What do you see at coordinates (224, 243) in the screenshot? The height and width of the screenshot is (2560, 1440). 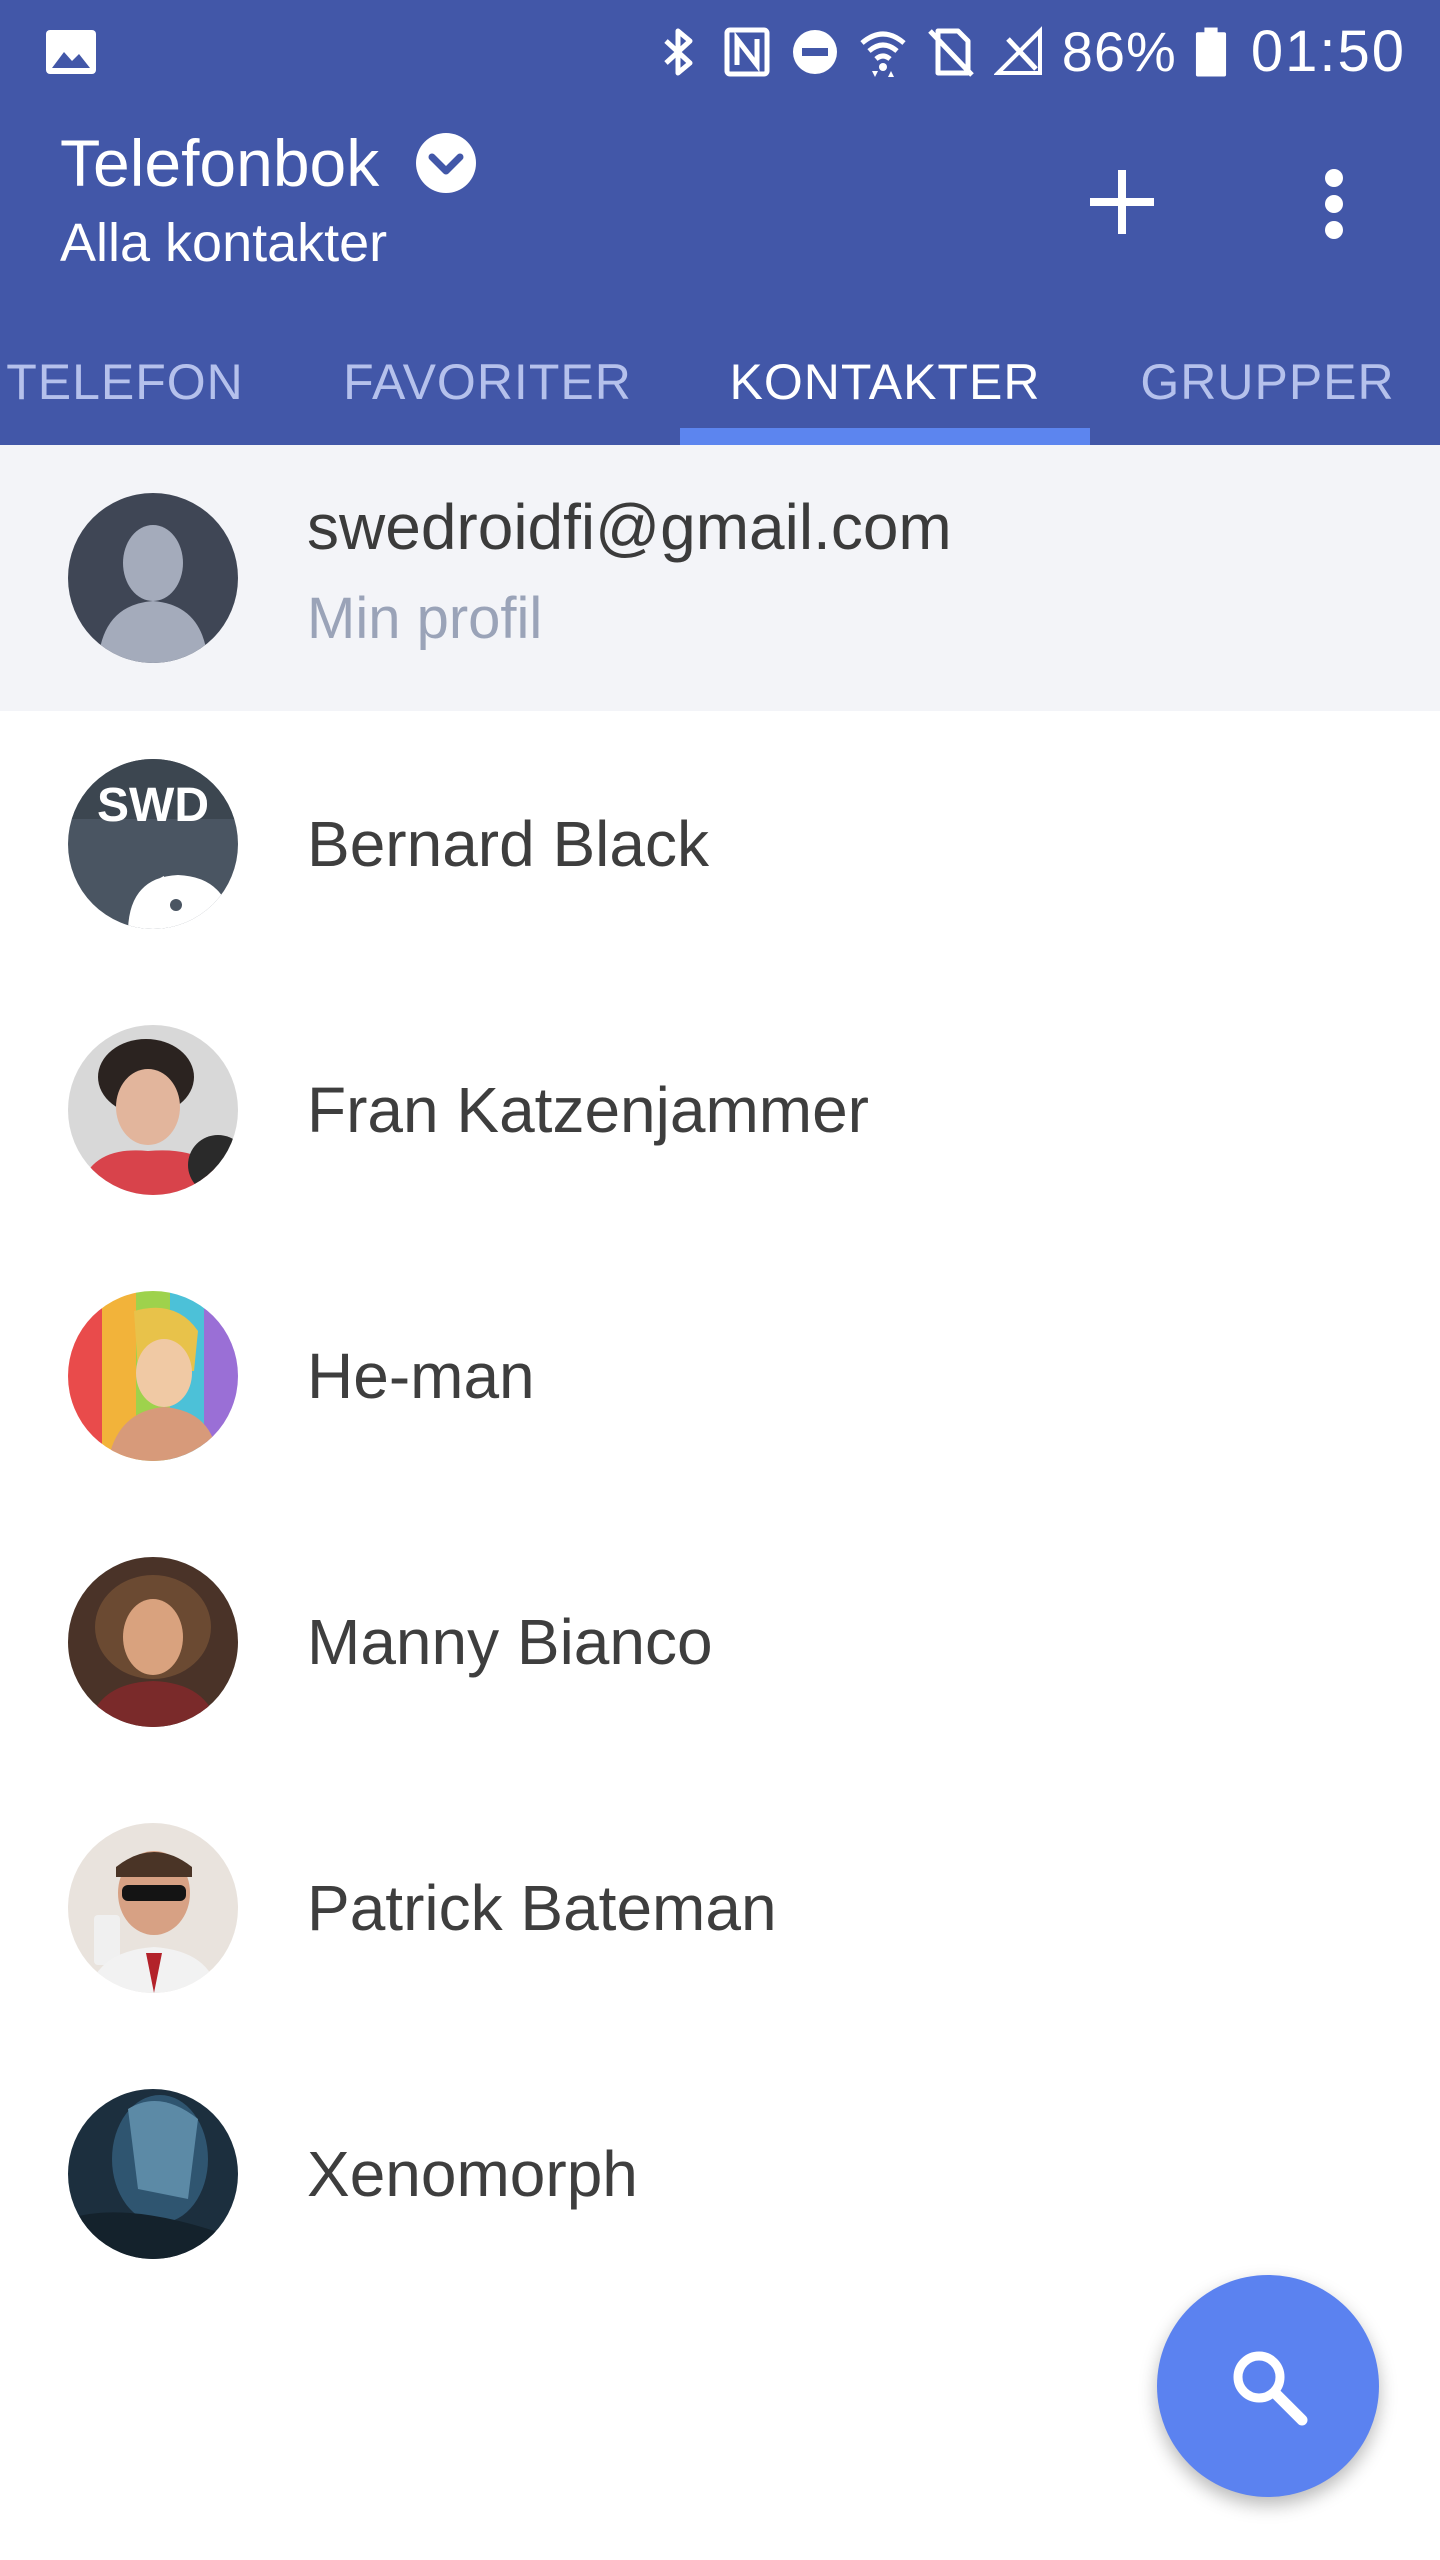 I see `app-subtitle: Alla kontakter` at bounding box center [224, 243].